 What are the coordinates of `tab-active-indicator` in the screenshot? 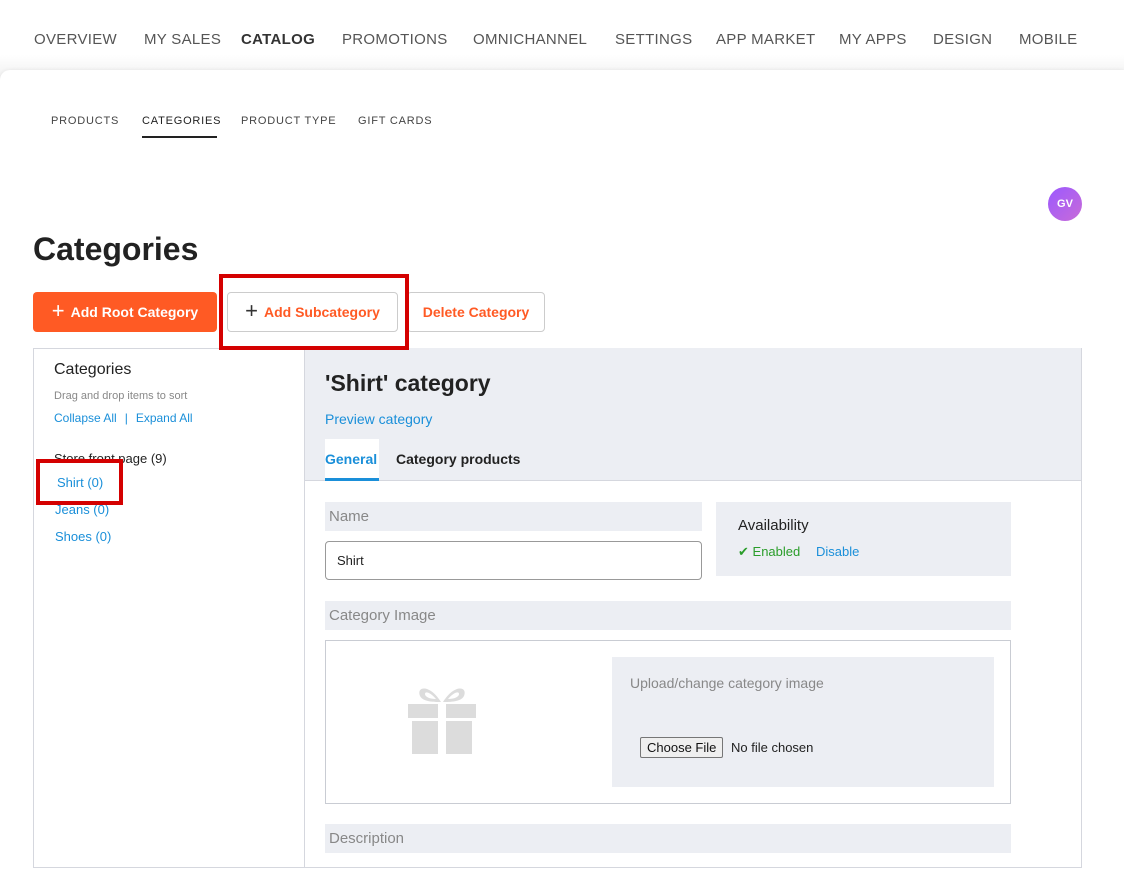 It's located at (352, 479).